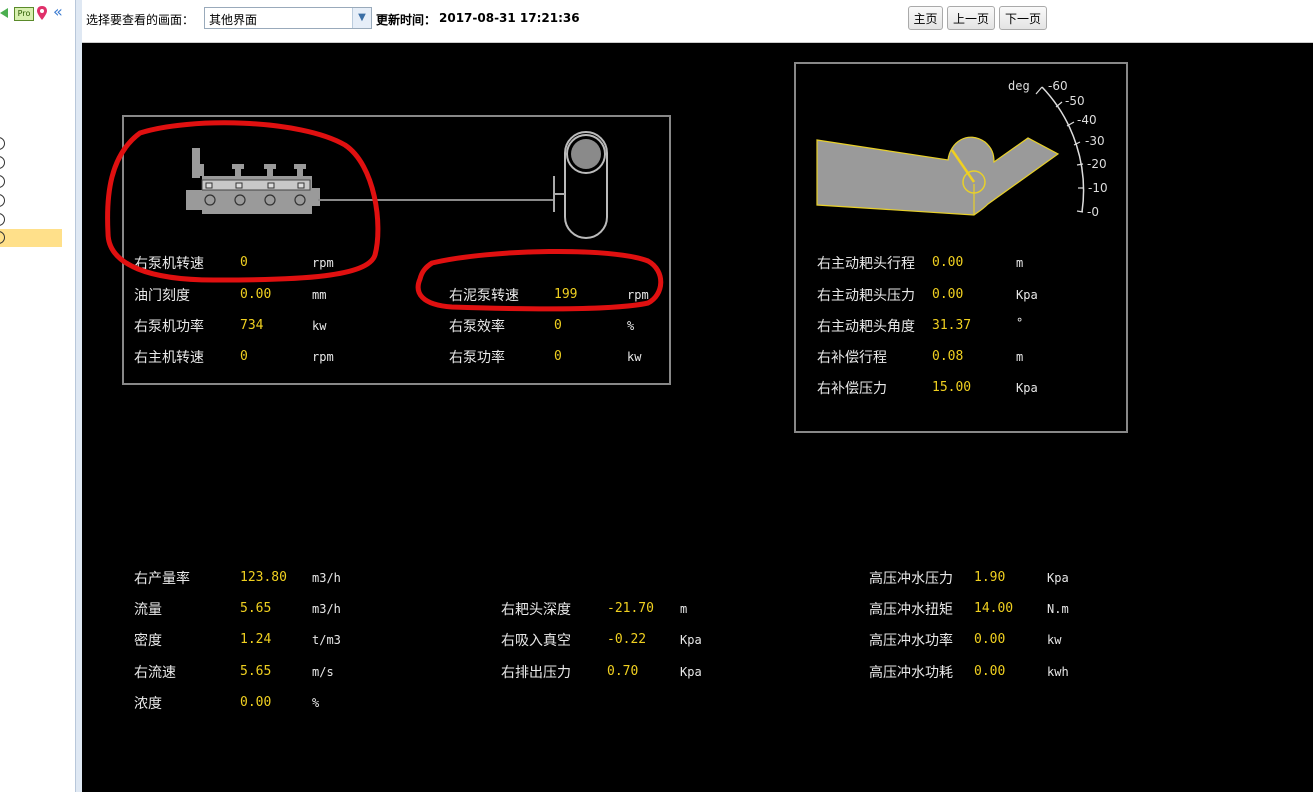  I want to click on update-time: 2017-08-31 17:21:36, so click(509, 18).